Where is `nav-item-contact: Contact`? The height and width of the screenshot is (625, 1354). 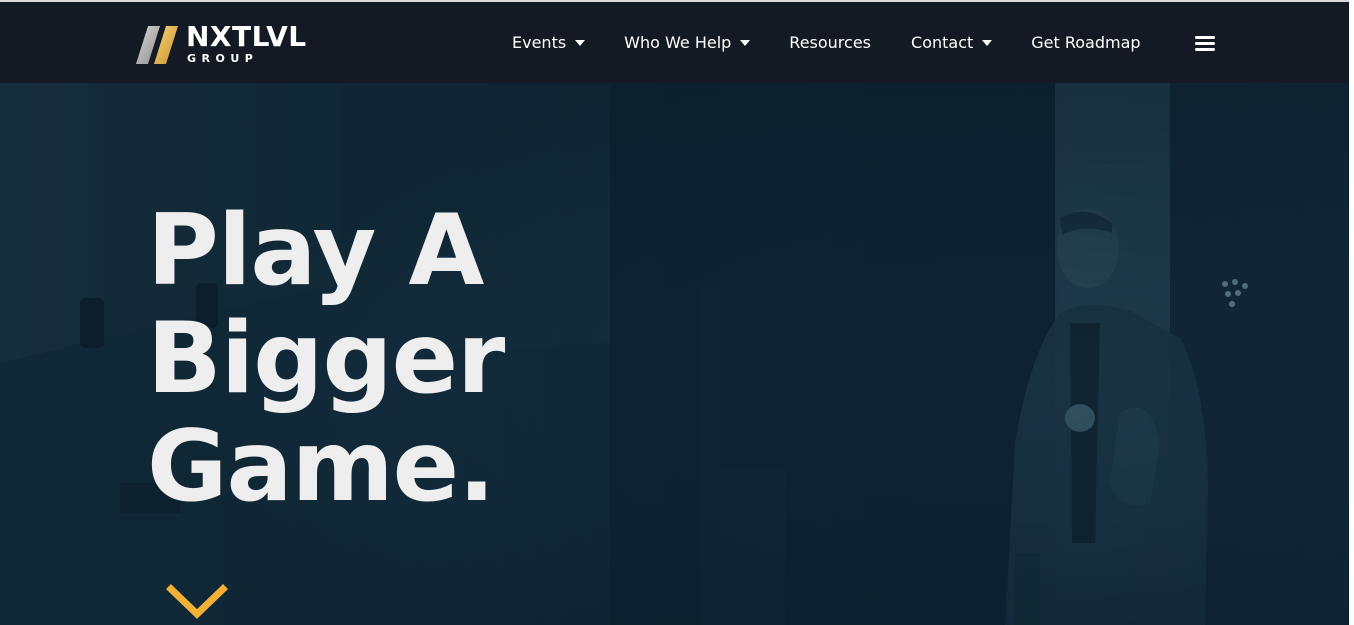
nav-item-contact: Contact is located at coordinates (952, 42).